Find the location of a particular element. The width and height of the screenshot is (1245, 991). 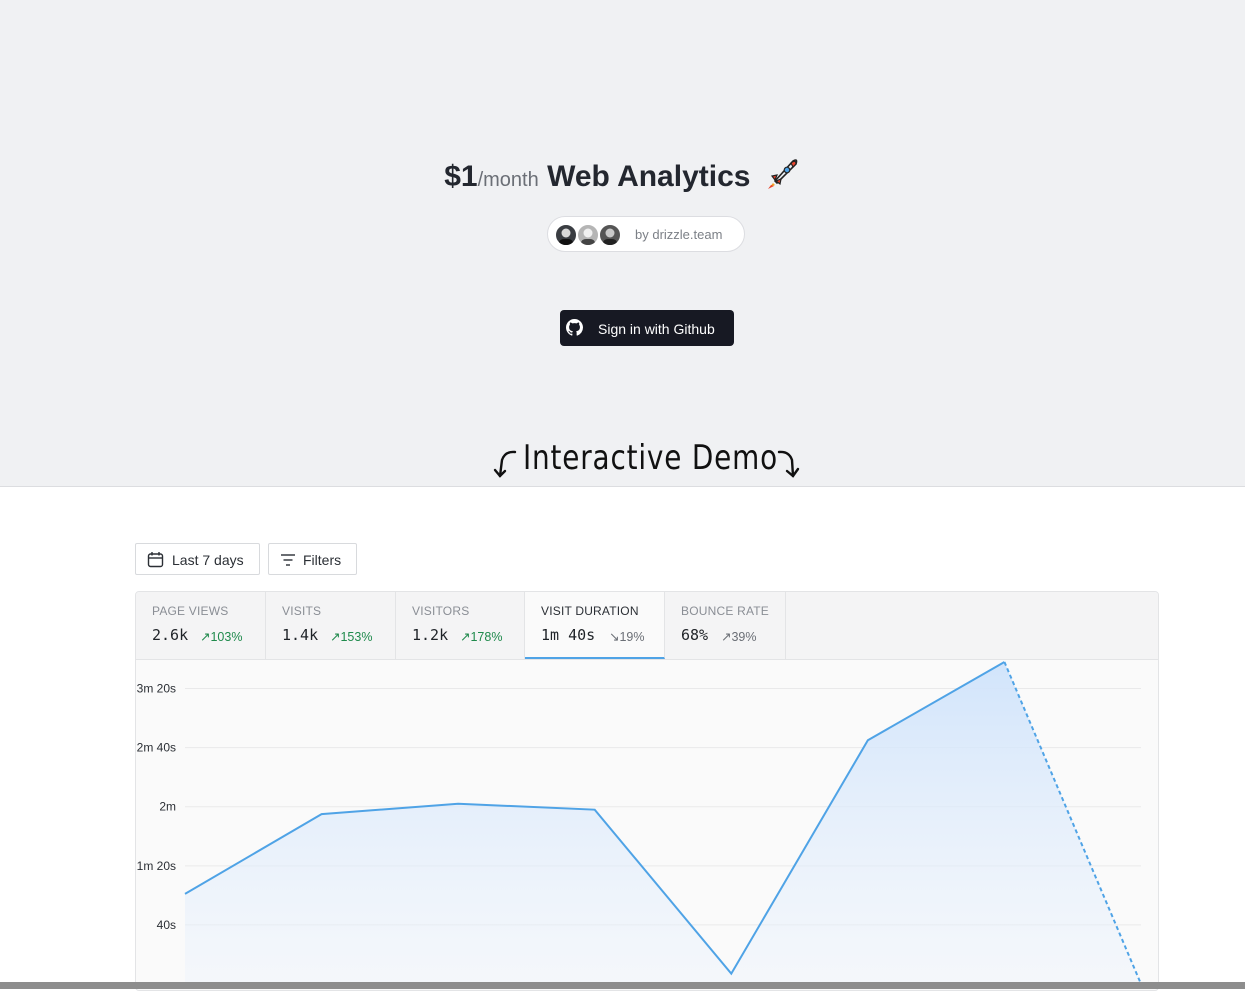

price: $1 is located at coordinates (461, 176).